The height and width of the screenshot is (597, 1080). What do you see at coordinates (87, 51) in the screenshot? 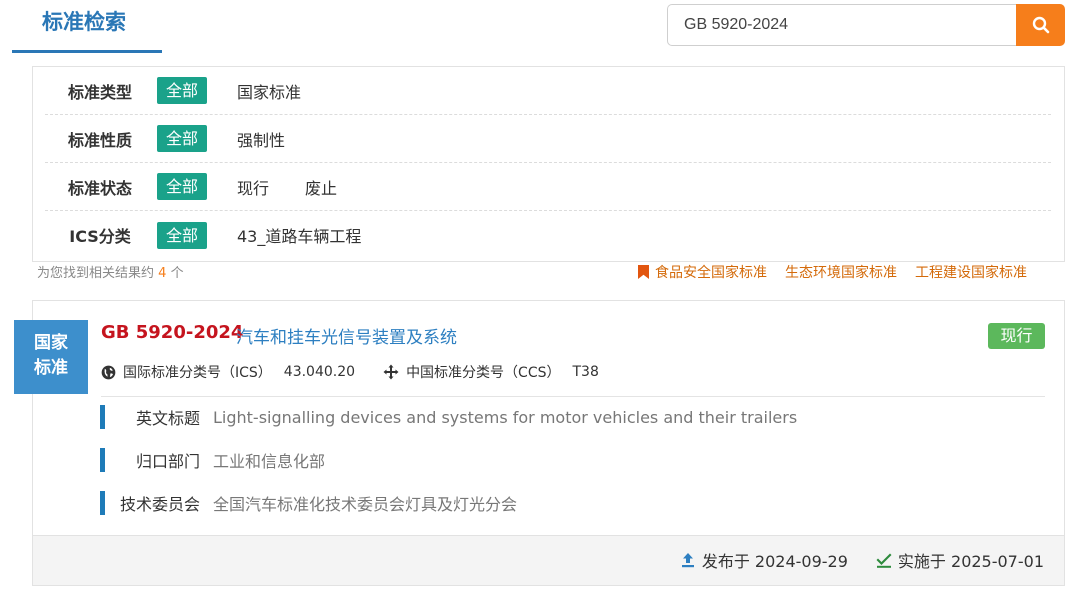
I see `title-underline` at bounding box center [87, 51].